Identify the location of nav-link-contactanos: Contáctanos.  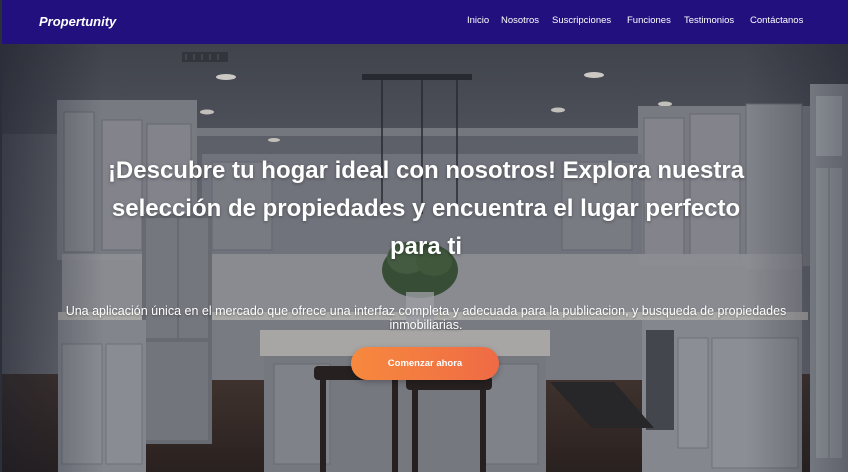
(776, 20).